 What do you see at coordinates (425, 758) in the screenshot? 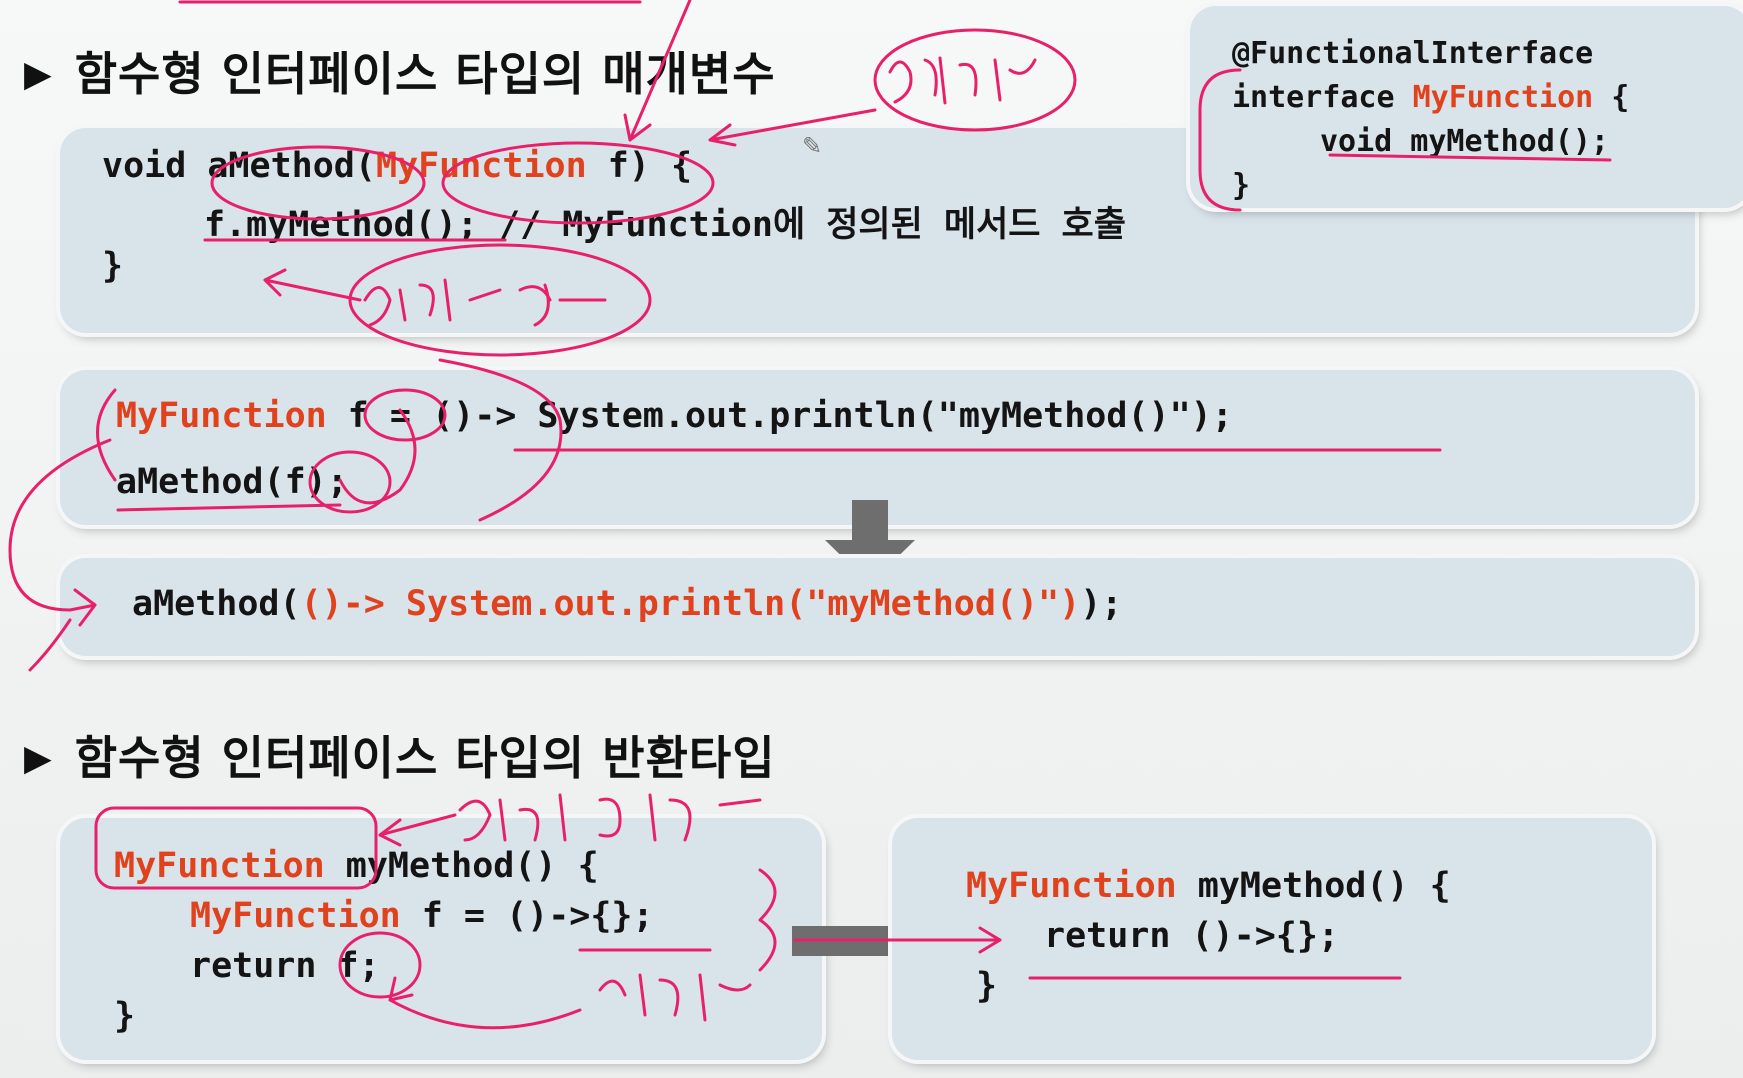
I see `section-heading-text: 함수형 인터페이스 타입의 반환타입` at bounding box center [425, 758].